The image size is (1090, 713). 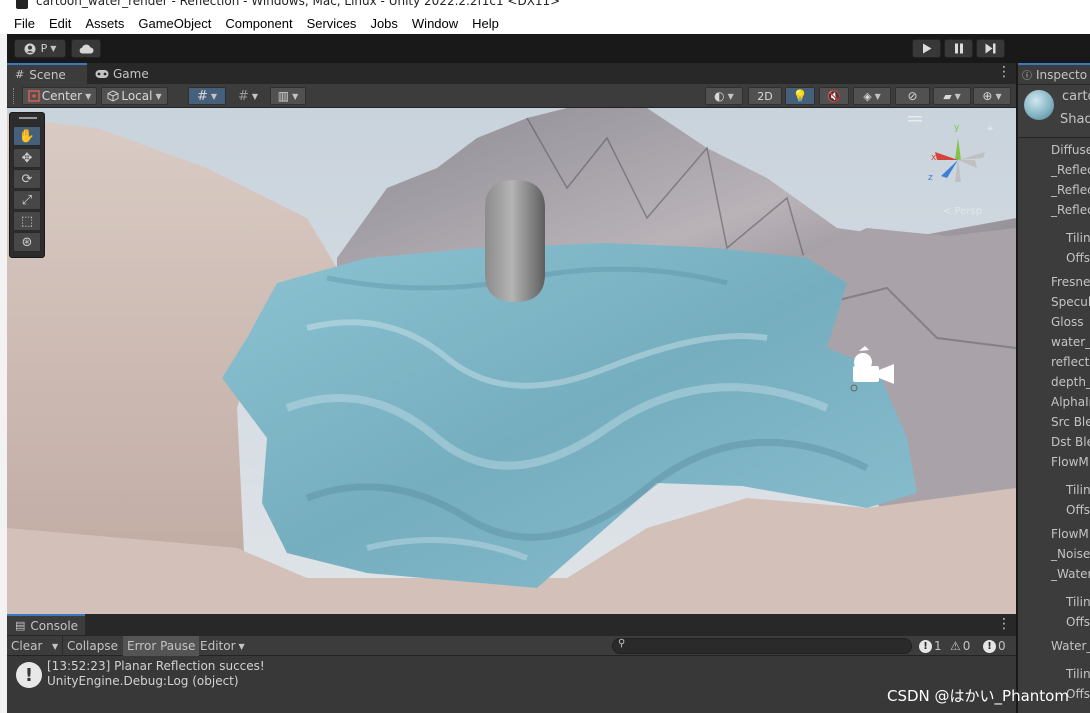 I want to click on step-button, so click(x=990, y=48).